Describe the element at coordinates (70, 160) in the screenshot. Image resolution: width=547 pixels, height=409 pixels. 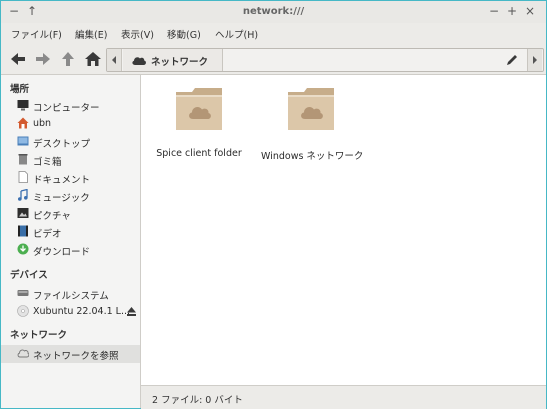
I see `sidebar-item-trash: ゴミ箱` at that location.